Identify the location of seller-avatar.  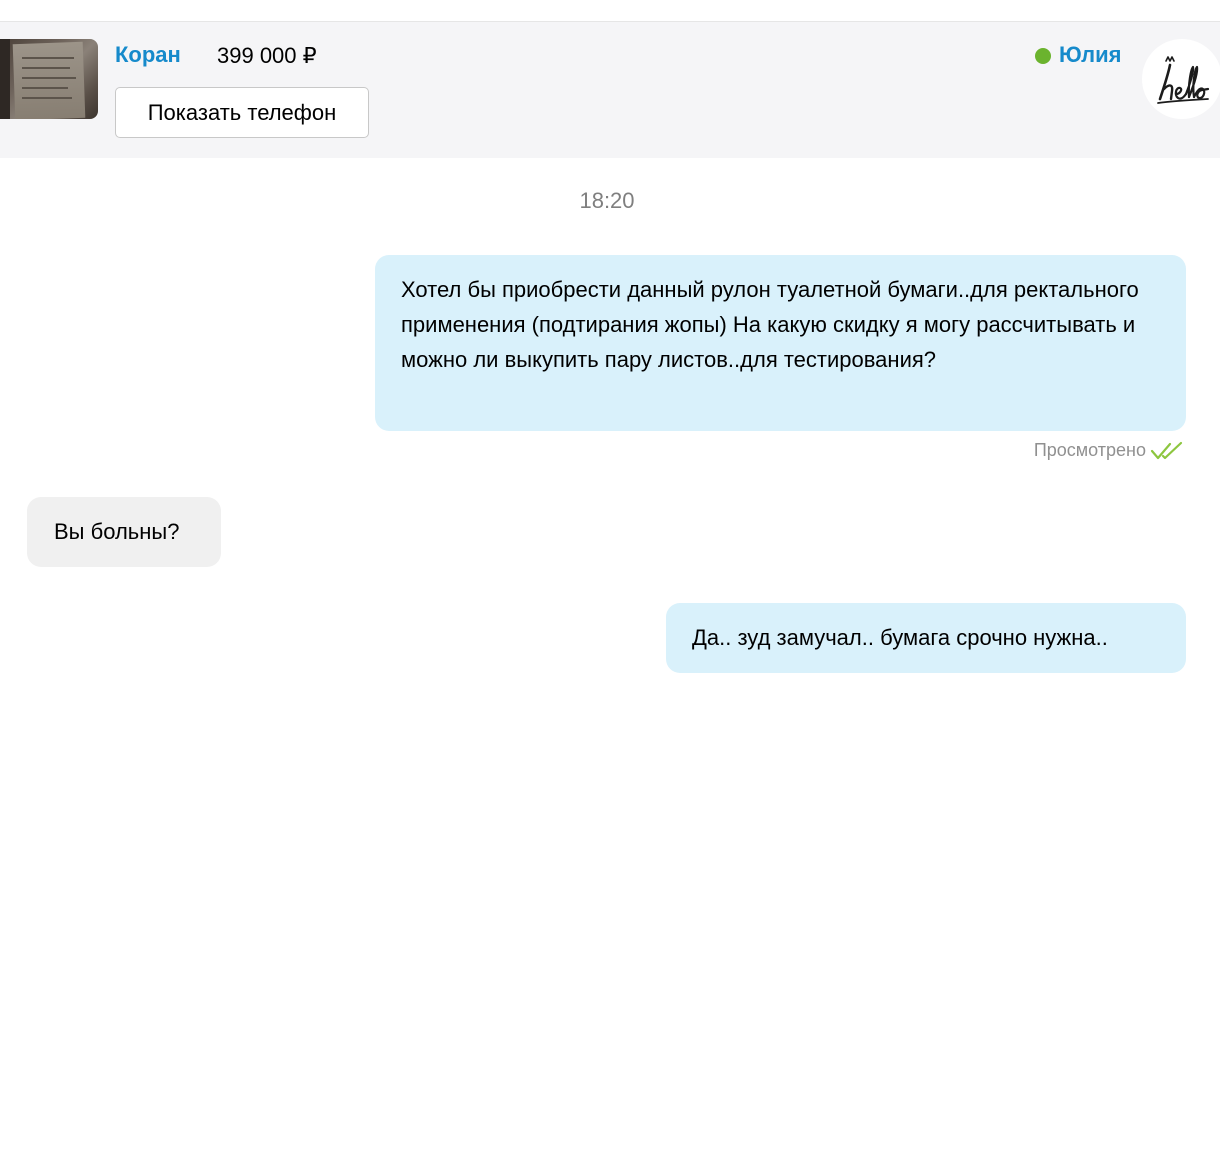
(1181, 79).